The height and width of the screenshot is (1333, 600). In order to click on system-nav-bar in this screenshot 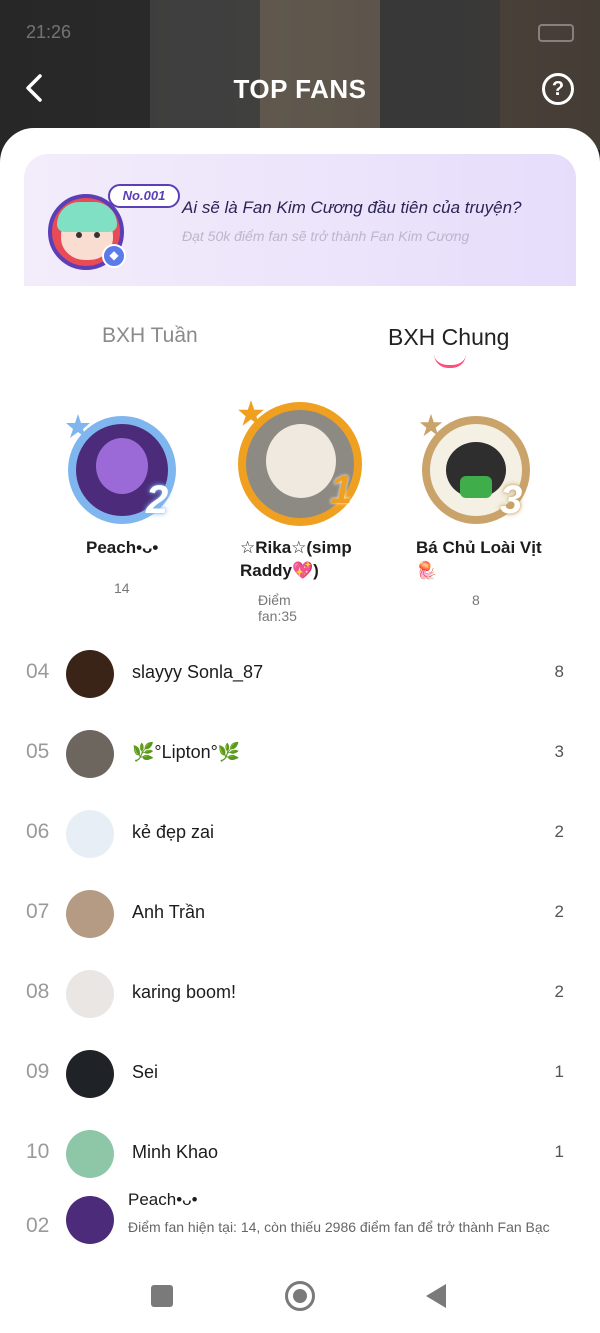, I will do `click(300, 1295)`.